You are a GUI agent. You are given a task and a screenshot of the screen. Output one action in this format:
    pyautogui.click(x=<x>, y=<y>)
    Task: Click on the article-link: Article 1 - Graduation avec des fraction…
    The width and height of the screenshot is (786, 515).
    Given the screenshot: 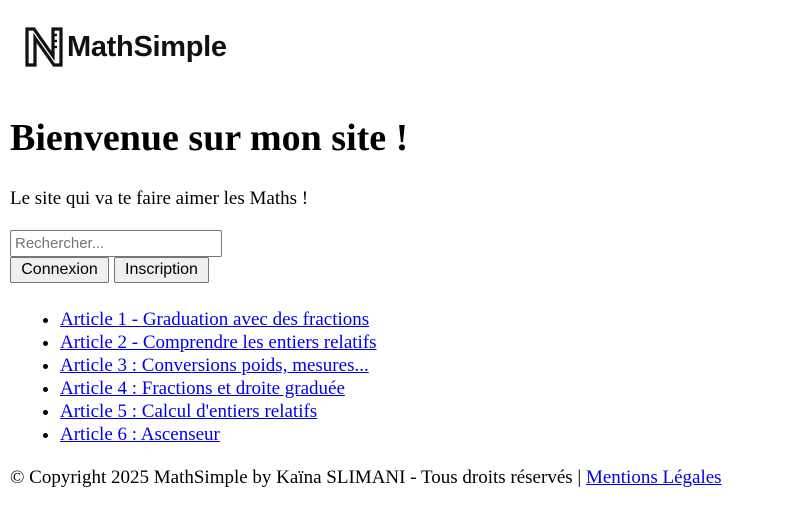 What is the action you would take?
    pyautogui.click(x=214, y=319)
    